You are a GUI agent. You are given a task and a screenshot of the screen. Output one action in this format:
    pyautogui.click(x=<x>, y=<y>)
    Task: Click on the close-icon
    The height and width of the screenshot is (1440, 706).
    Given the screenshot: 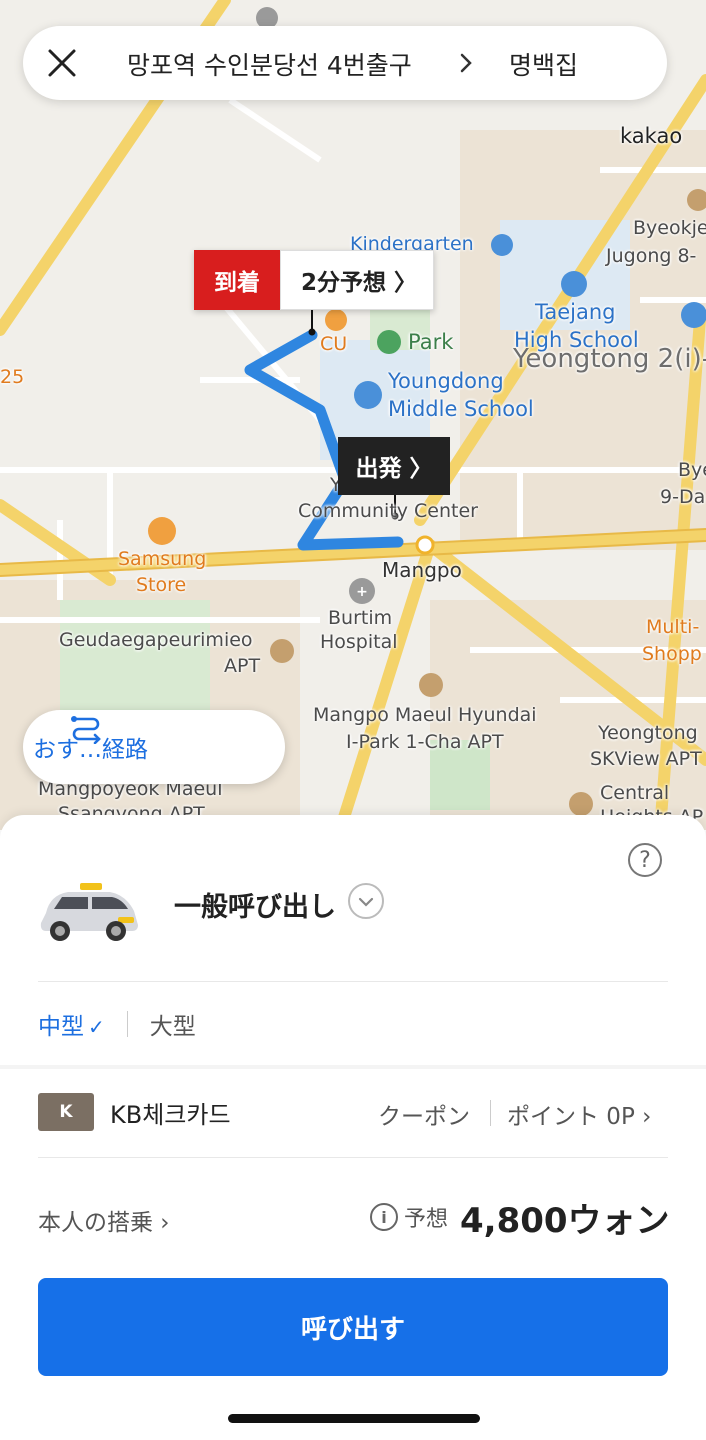 What is the action you would take?
    pyautogui.click(x=62, y=63)
    